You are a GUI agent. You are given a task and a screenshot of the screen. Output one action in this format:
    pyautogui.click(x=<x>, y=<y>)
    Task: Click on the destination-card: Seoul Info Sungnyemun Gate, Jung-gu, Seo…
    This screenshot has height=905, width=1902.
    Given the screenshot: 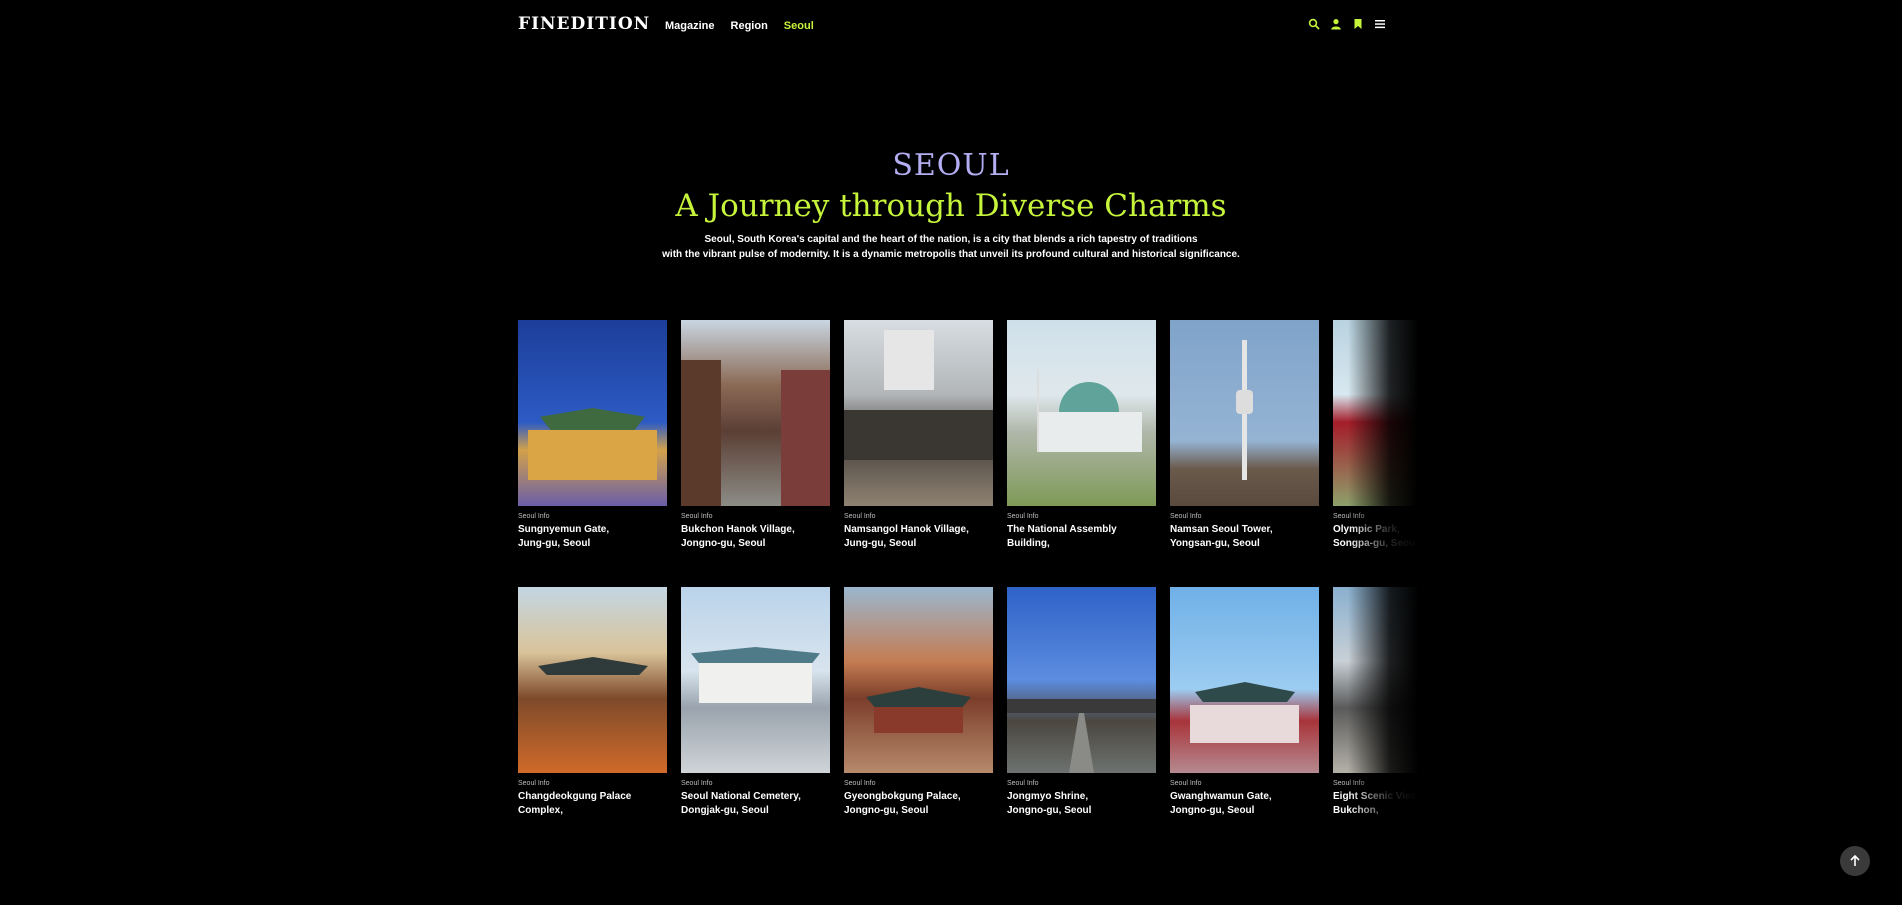 What is the action you would take?
    pyautogui.click(x=592, y=445)
    